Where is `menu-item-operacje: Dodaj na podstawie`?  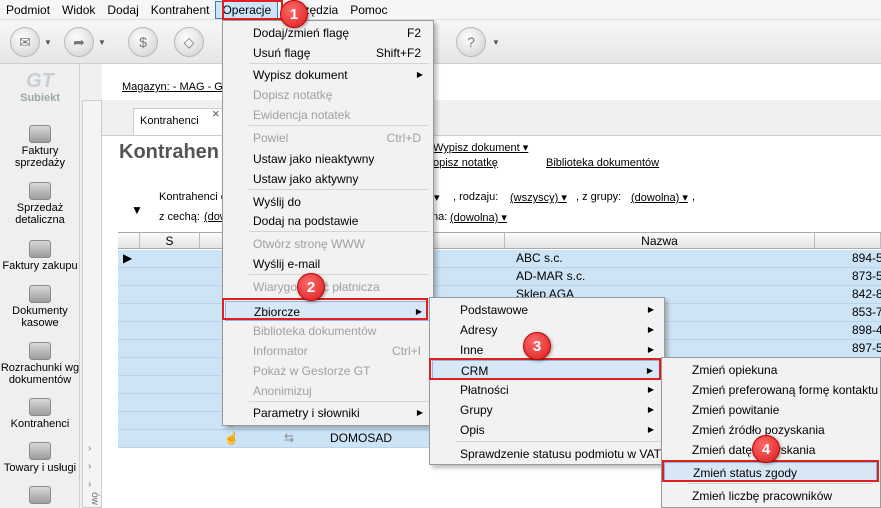
menu-item-operacje: Dodaj na podstawie is located at coordinates (328, 221).